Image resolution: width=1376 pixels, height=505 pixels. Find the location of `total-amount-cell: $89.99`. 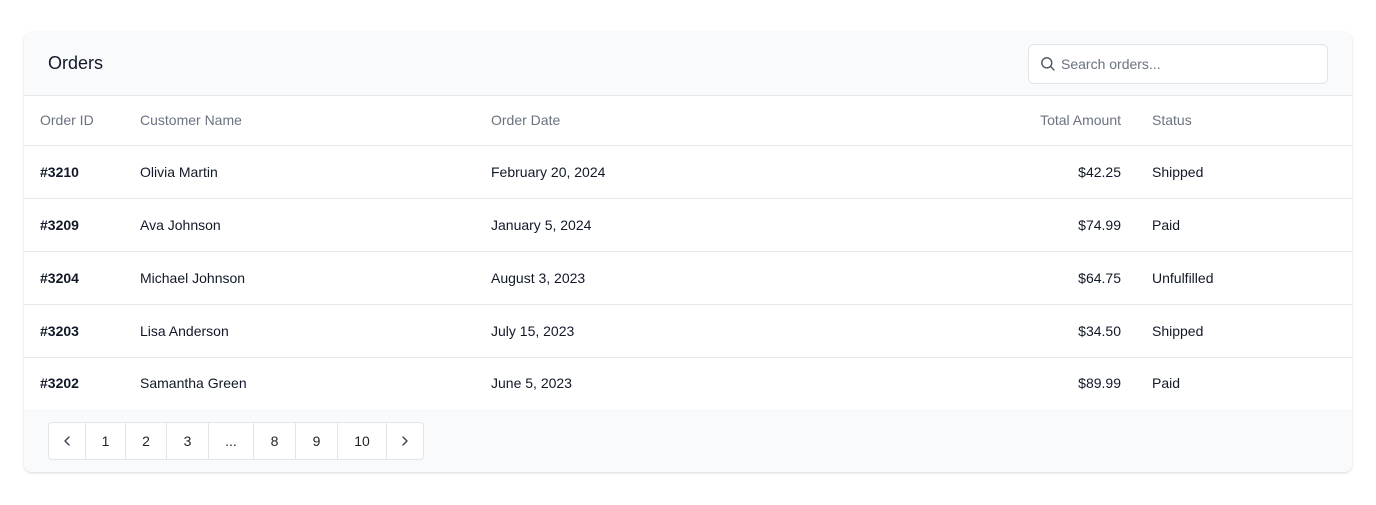

total-amount-cell: $89.99 is located at coordinates (1099, 383).